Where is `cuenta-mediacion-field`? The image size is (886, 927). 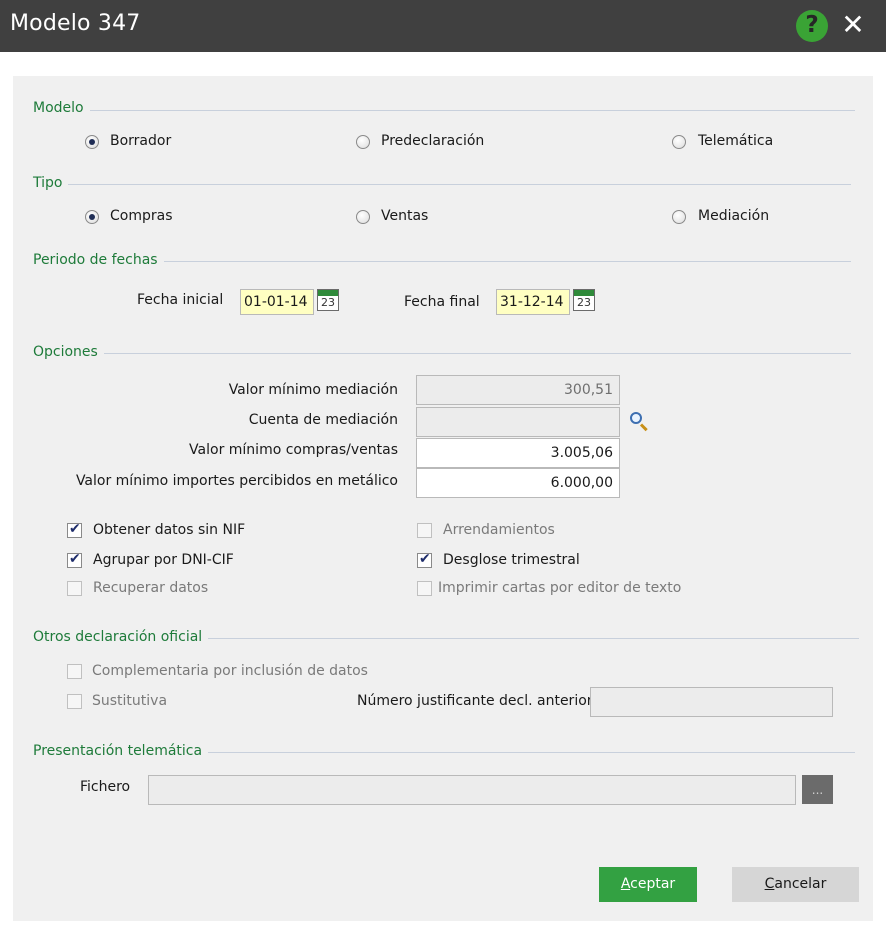 cuenta-mediacion-field is located at coordinates (518, 422).